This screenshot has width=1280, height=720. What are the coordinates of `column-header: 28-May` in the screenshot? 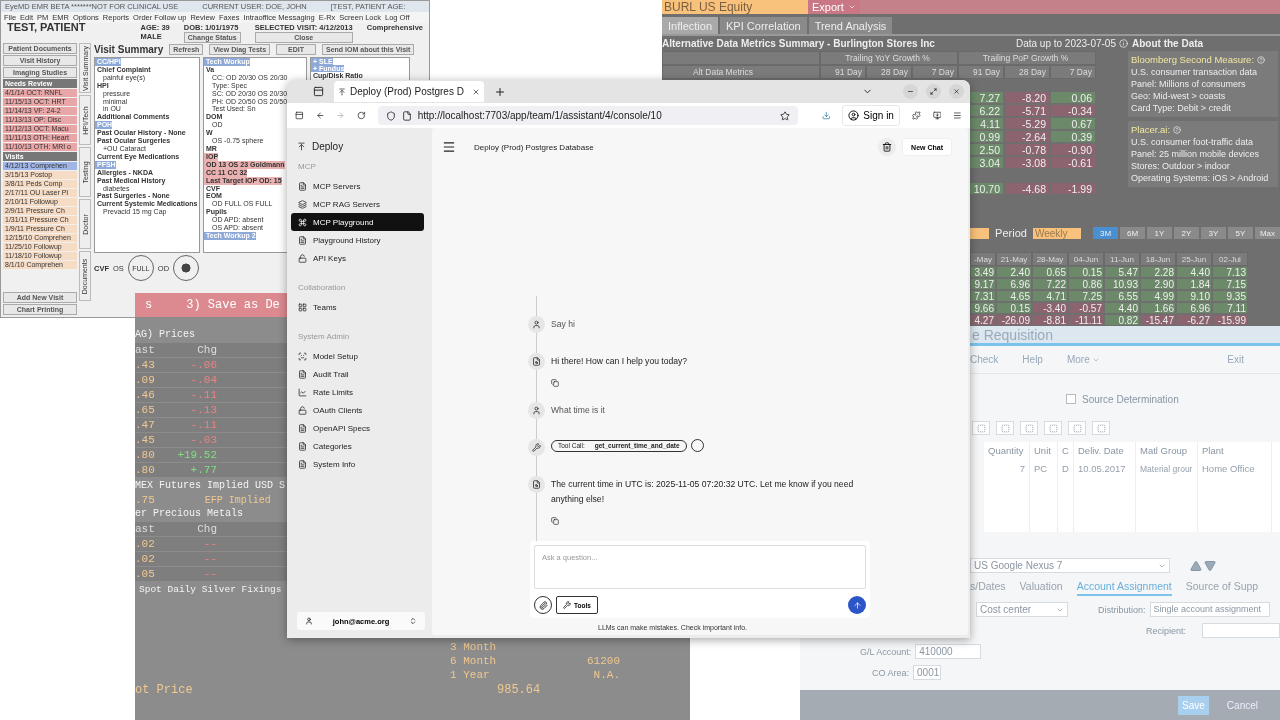 It's located at (1050, 259).